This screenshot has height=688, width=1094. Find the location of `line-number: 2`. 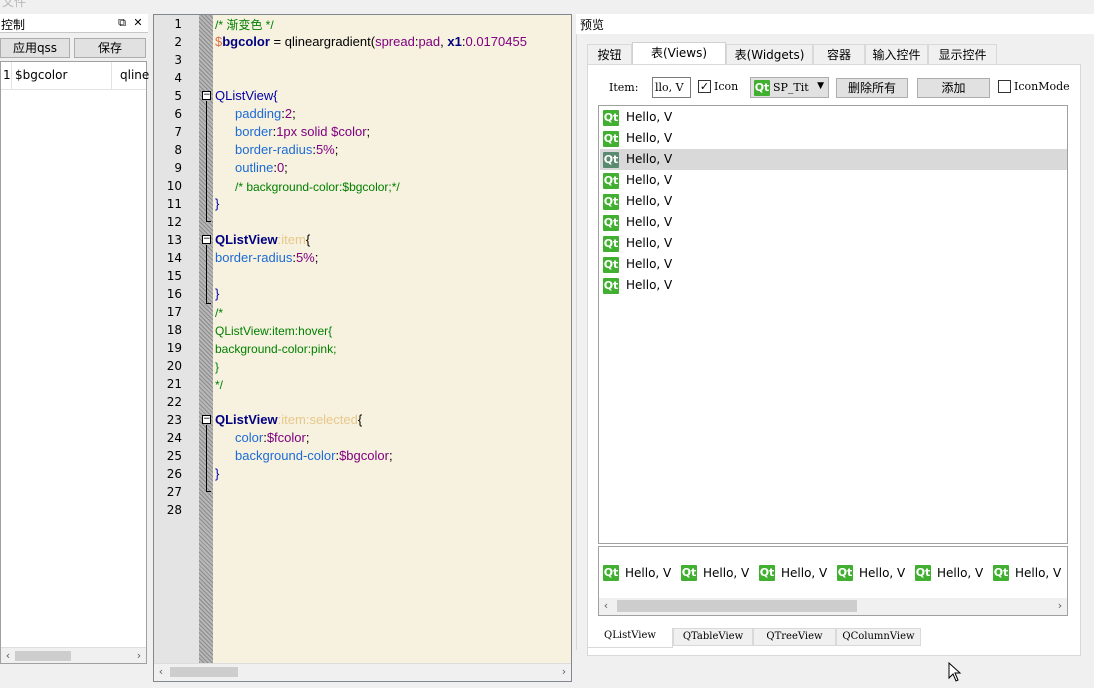

line-number: 2 is located at coordinates (178, 42).